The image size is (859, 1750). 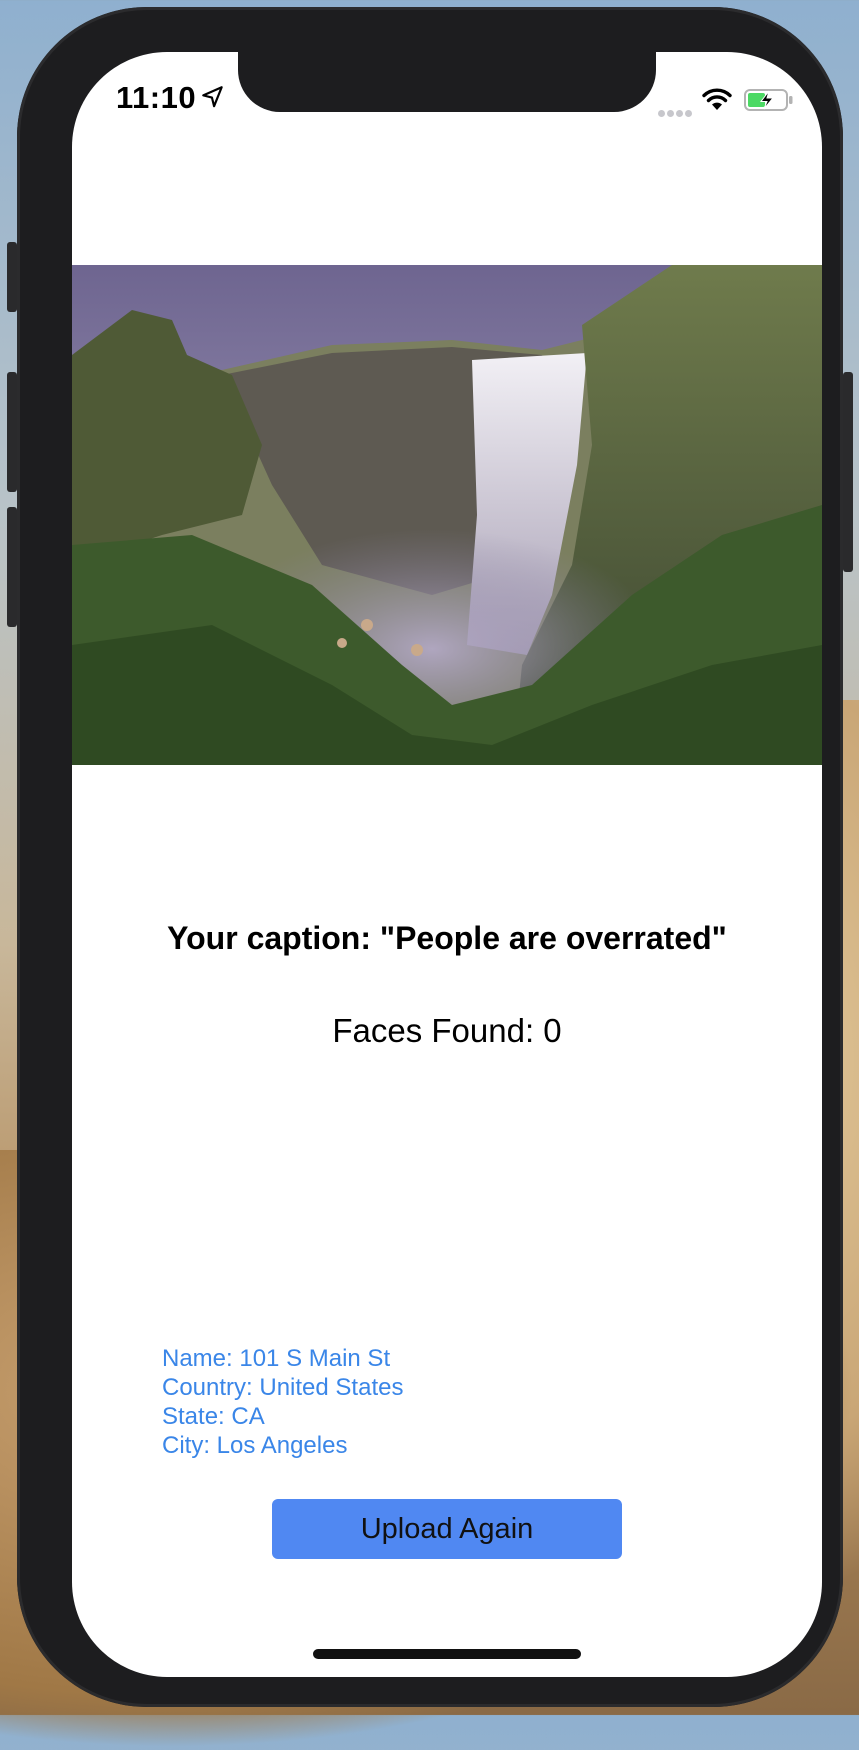 What do you see at coordinates (717, 99) in the screenshot?
I see `wifi-icon` at bounding box center [717, 99].